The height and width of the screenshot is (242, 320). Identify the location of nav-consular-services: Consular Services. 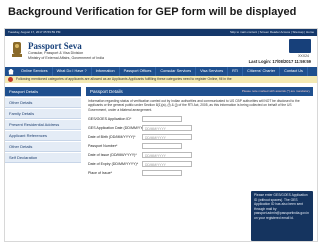
(176, 71).